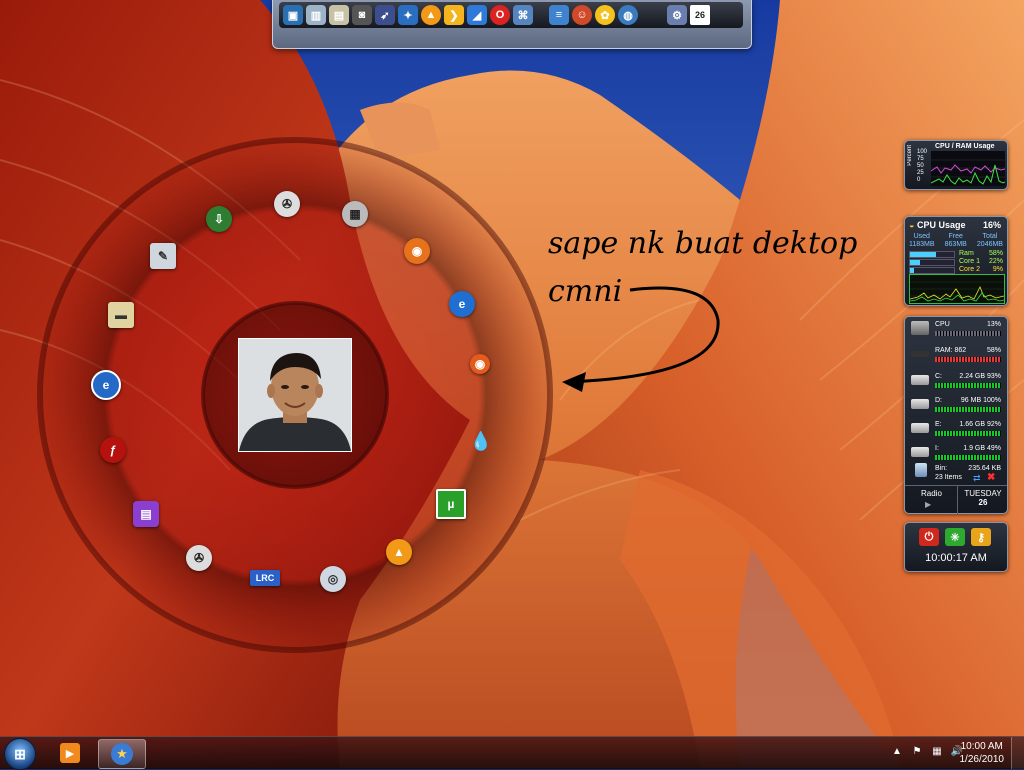  I want to click on col-label: Used, so click(921, 236).